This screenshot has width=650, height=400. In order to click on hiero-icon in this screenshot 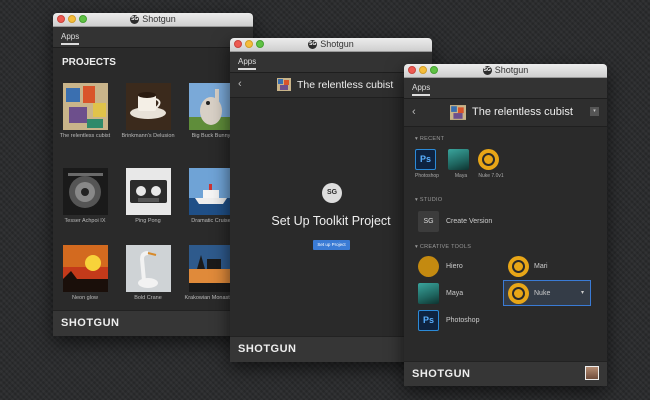, I will do `click(428, 266)`.